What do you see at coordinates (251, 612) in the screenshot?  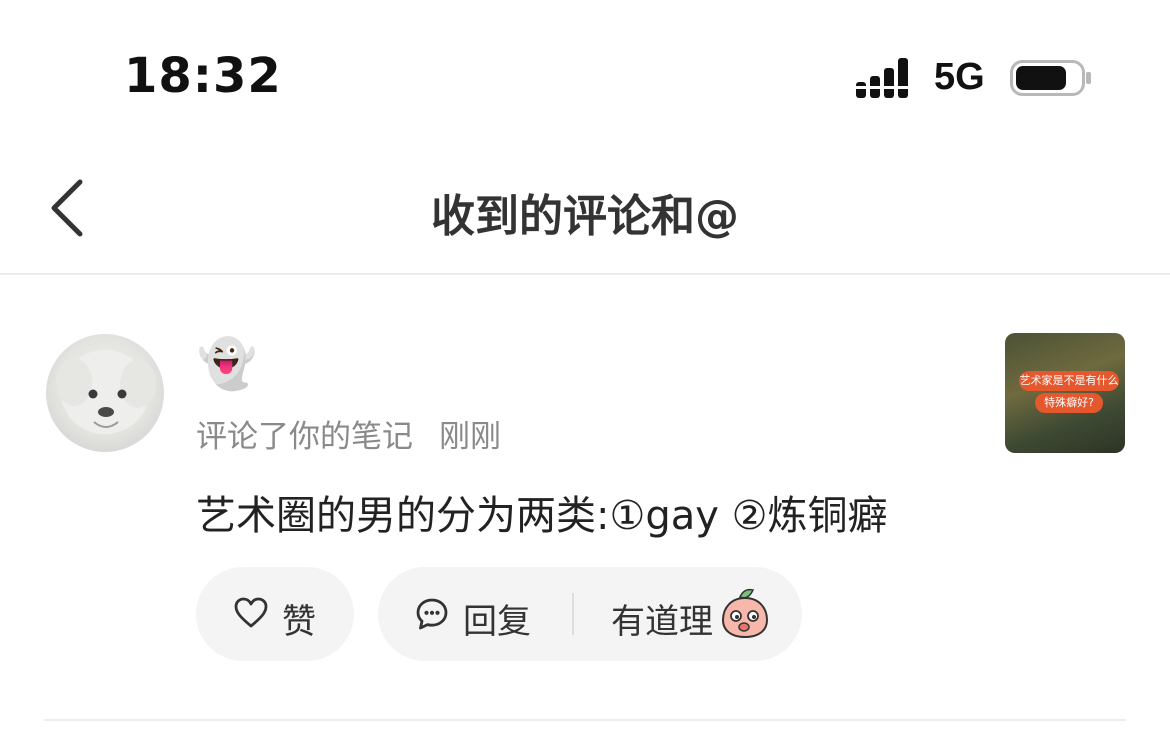 I see `heart-icon` at bounding box center [251, 612].